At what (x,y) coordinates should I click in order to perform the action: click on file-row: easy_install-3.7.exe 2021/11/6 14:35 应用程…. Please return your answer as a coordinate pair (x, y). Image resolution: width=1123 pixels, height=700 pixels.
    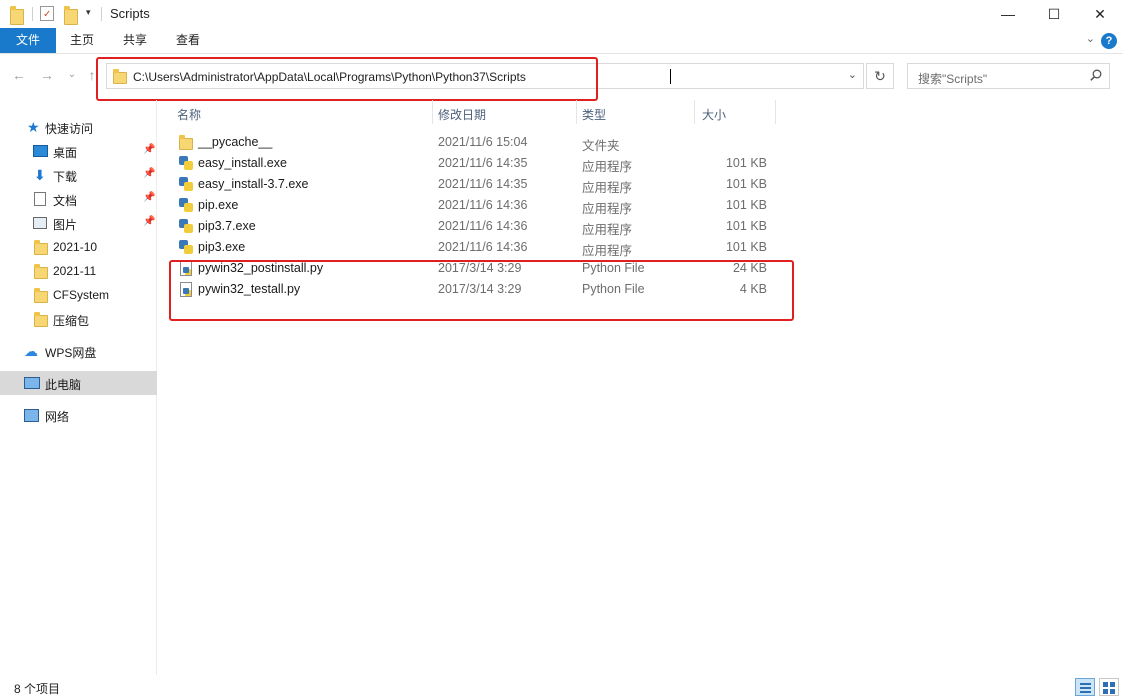
    Looking at the image, I should click on (481, 184).